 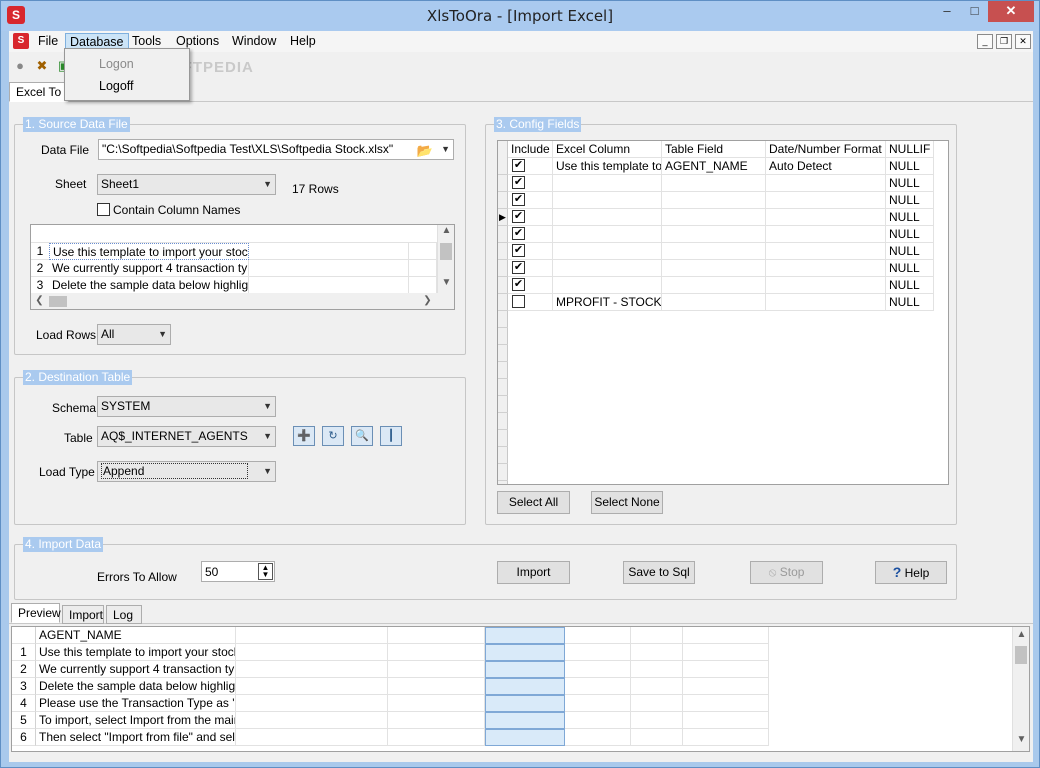 What do you see at coordinates (303, 42) in the screenshot?
I see `menu-help: Help` at bounding box center [303, 42].